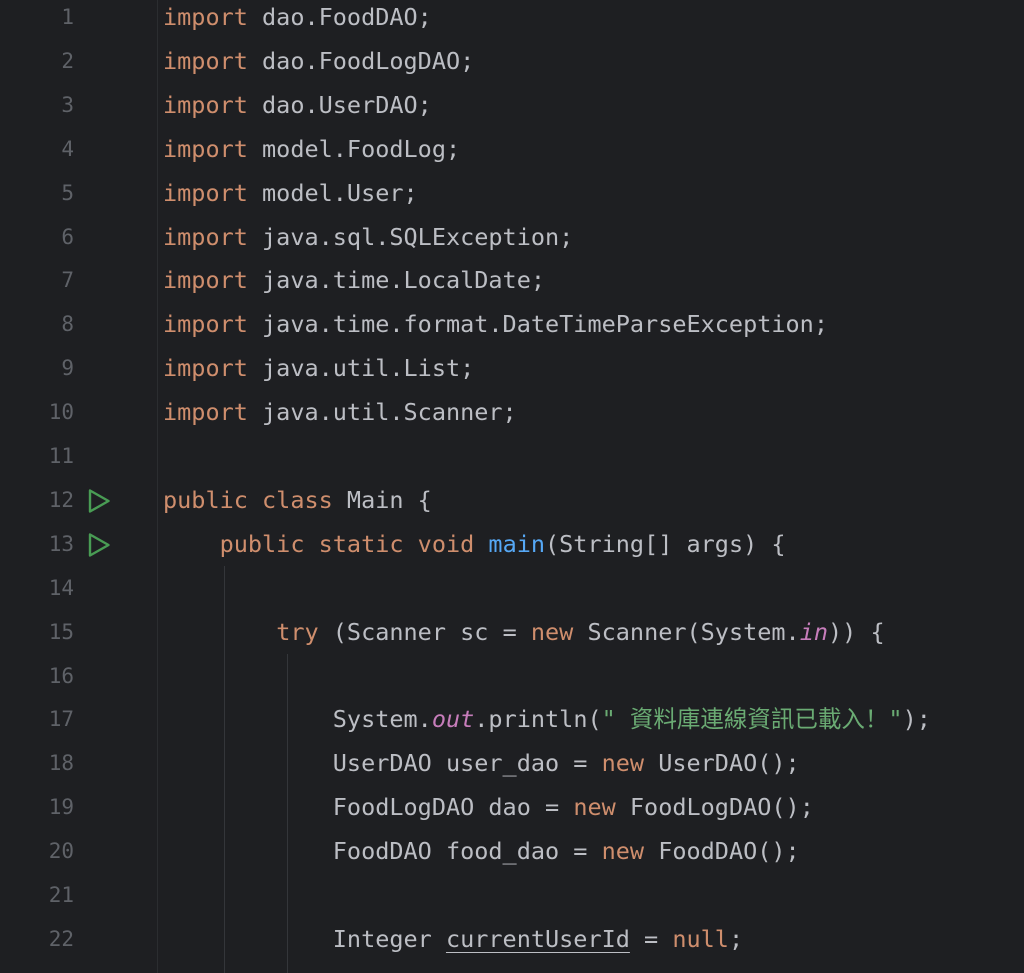 Image resolution: width=1024 pixels, height=973 pixels. What do you see at coordinates (61, 412) in the screenshot?
I see `line-number: 10` at bounding box center [61, 412].